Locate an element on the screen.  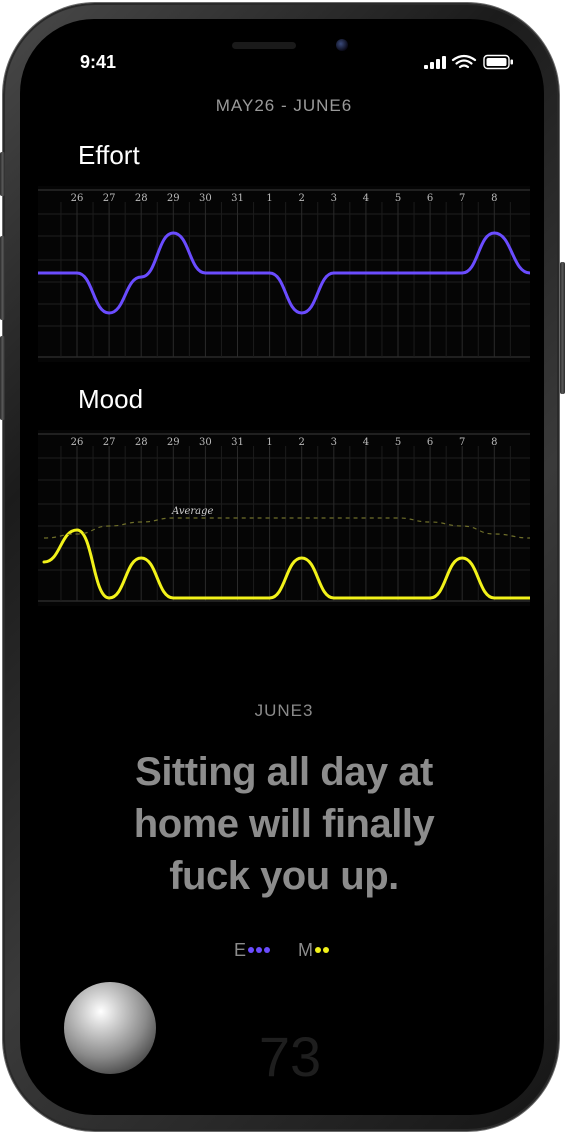
speaker is located at coordinates (264, 45).